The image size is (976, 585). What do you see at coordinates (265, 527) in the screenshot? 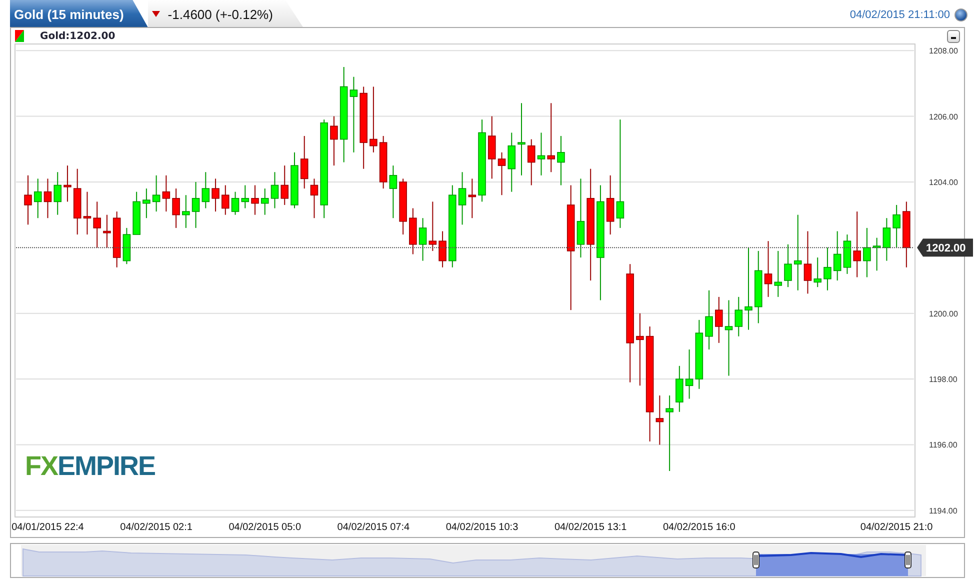
I see `x-axis-label: 04/02/2015 05:0` at bounding box center [265, 527].